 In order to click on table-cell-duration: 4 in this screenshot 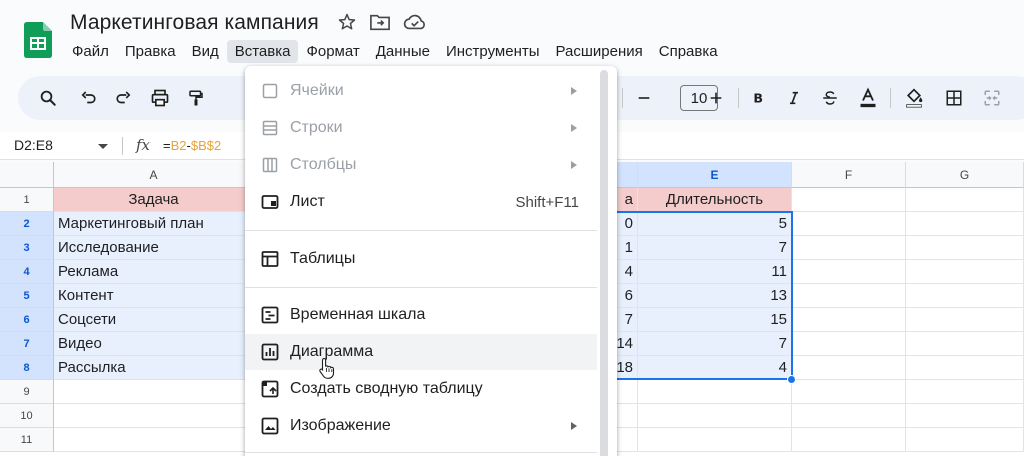, I will do `click(715, 368)`.